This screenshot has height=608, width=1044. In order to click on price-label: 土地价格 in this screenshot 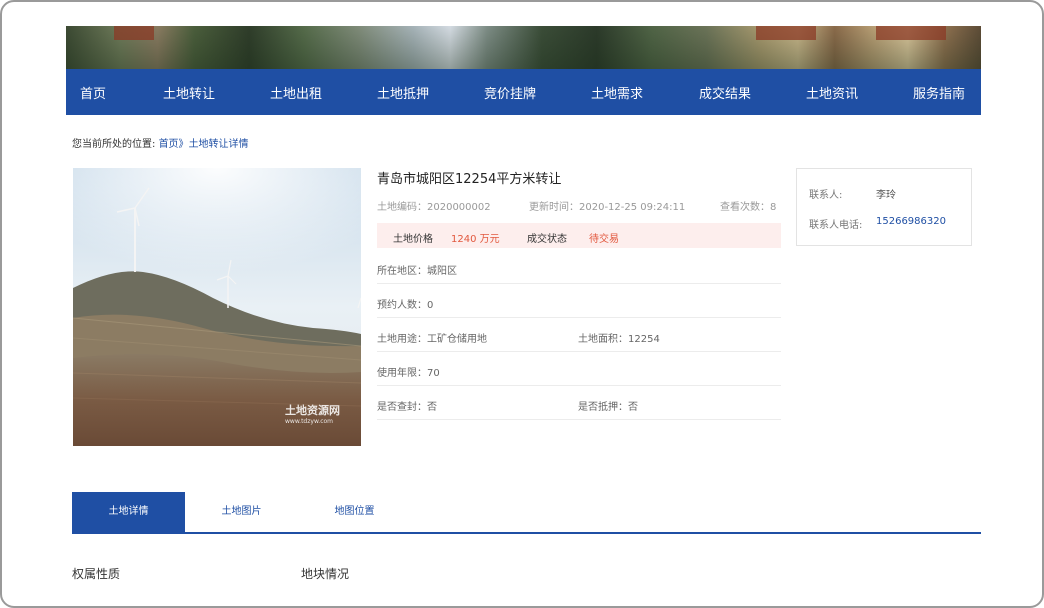, I will do `click(413, 239)`.